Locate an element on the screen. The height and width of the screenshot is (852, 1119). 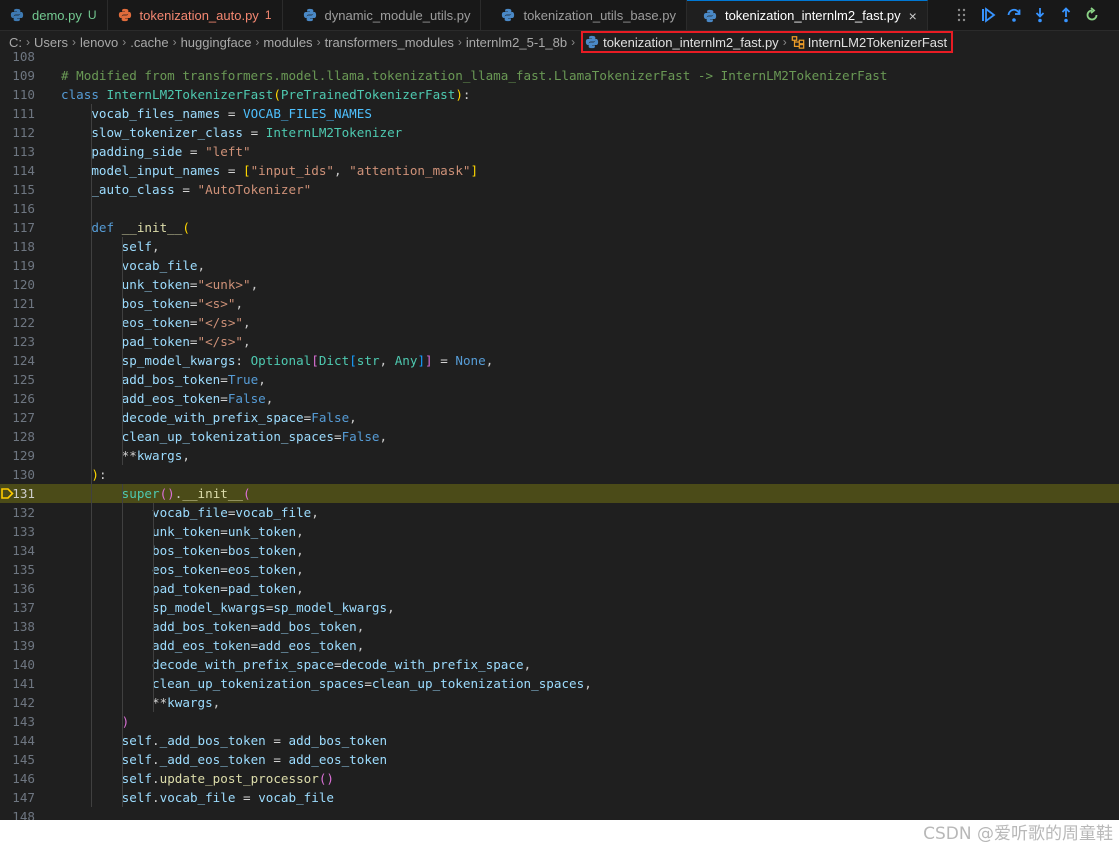
line-number: 143 is located at coordinates (17, 721).